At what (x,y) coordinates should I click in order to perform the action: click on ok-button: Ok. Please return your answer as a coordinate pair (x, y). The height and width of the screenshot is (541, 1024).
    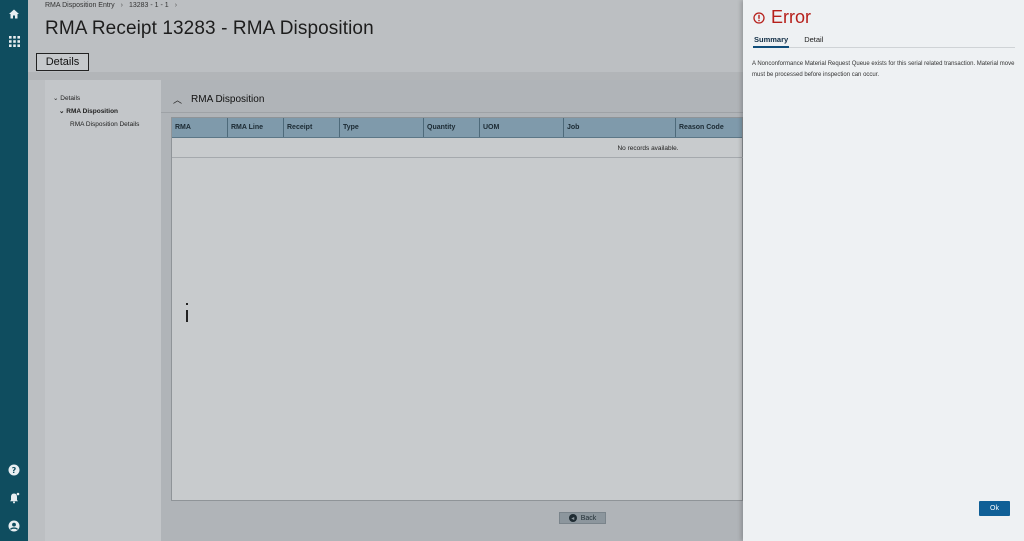
    Looking at the image, I should click on (994, 508).